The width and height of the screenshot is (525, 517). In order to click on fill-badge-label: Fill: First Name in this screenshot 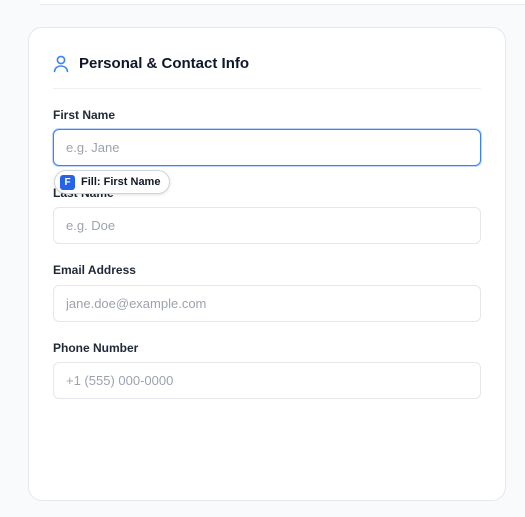, I will do `click(121, 182)`.